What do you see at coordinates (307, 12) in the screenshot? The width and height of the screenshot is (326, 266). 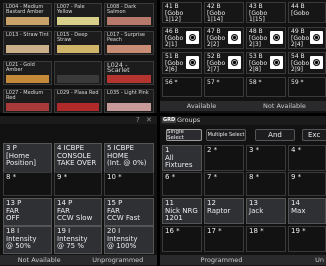 I see `gobo-cell: 44 B [Gobo` at bounding box center [307, 12].